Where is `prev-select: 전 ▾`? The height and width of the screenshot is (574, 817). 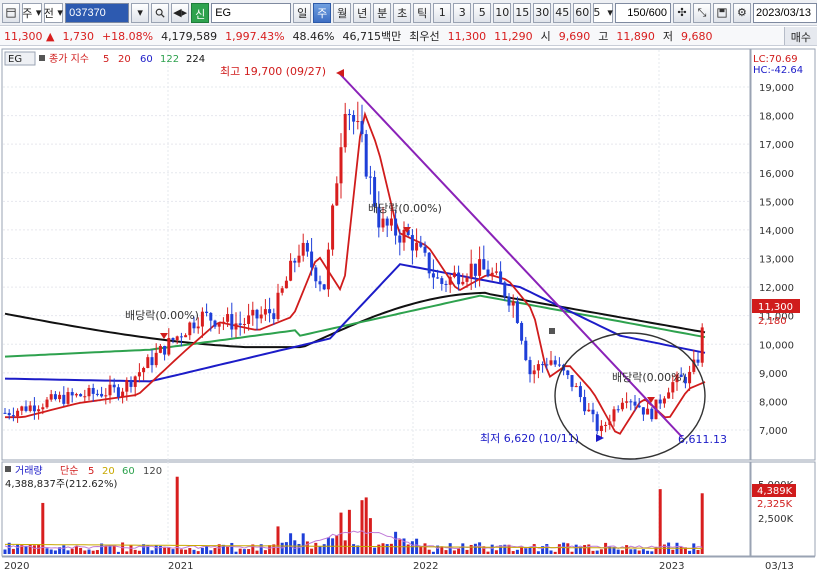
prev-select: 전 ▾ is located at coordinates (53, 12).